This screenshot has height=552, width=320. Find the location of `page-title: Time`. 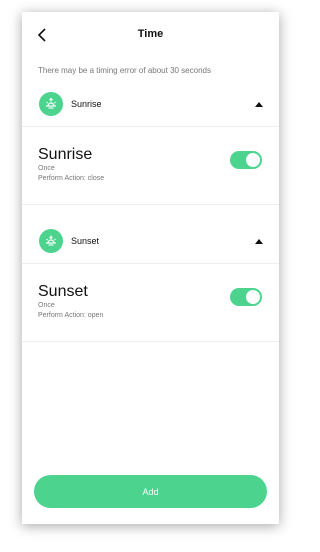

page-title: Time is located at coordinates (150, 34).